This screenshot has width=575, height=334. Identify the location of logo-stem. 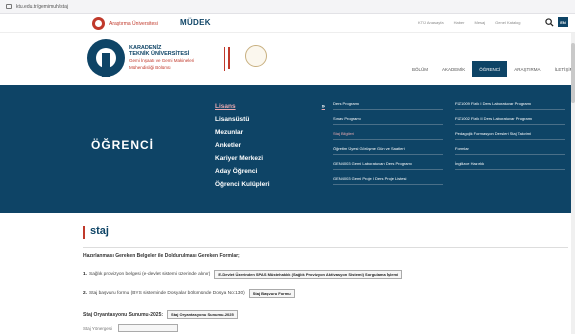
(106, 65).